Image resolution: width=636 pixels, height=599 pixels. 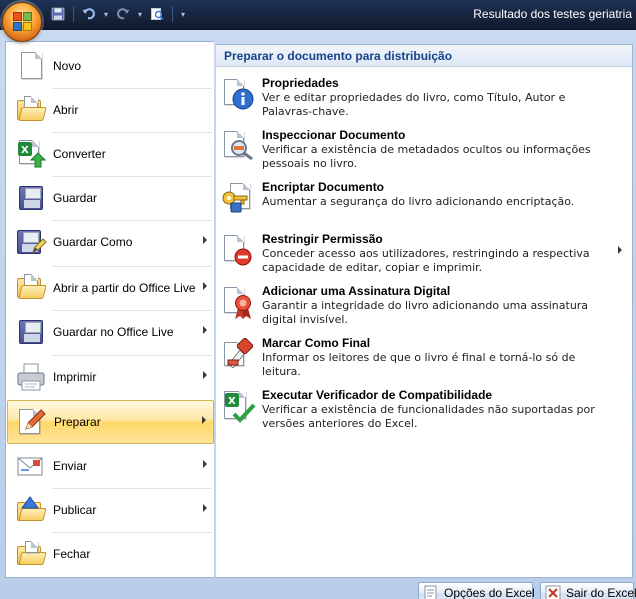 I want to click on menu-item-label: Fechar, so click(x=72, y=554).